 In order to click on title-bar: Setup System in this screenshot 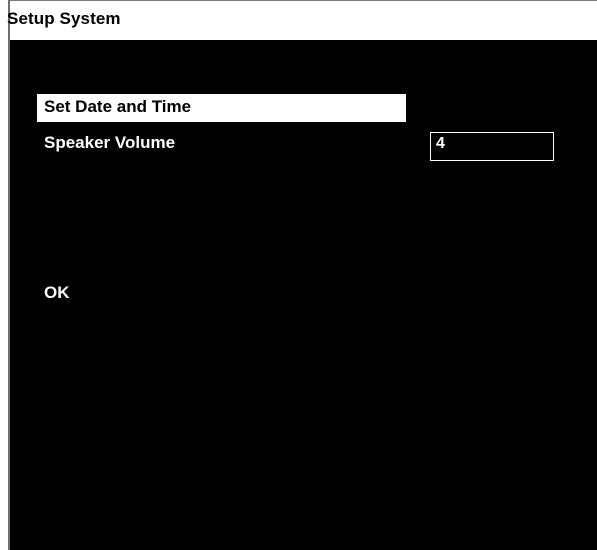, I will do `click(302, 20)`.